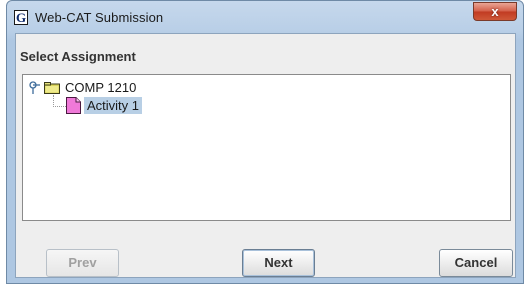 The image size is (524, 290). I want to click on cancel-button: Cancel, so click(476, 263).